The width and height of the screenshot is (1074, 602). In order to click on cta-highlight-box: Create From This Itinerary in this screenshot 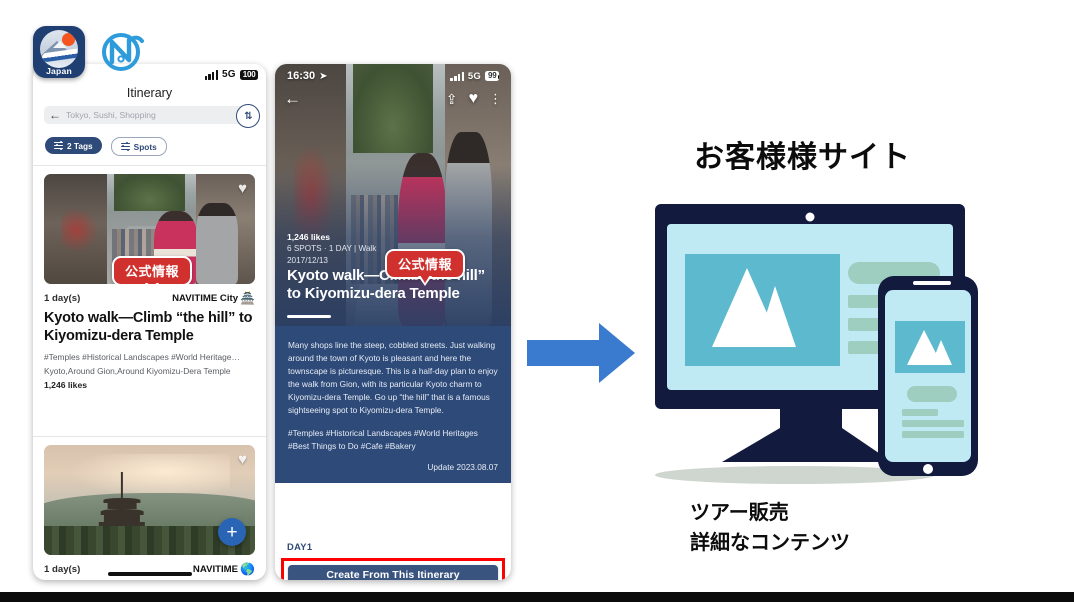, I will do `click(393, 569)`.